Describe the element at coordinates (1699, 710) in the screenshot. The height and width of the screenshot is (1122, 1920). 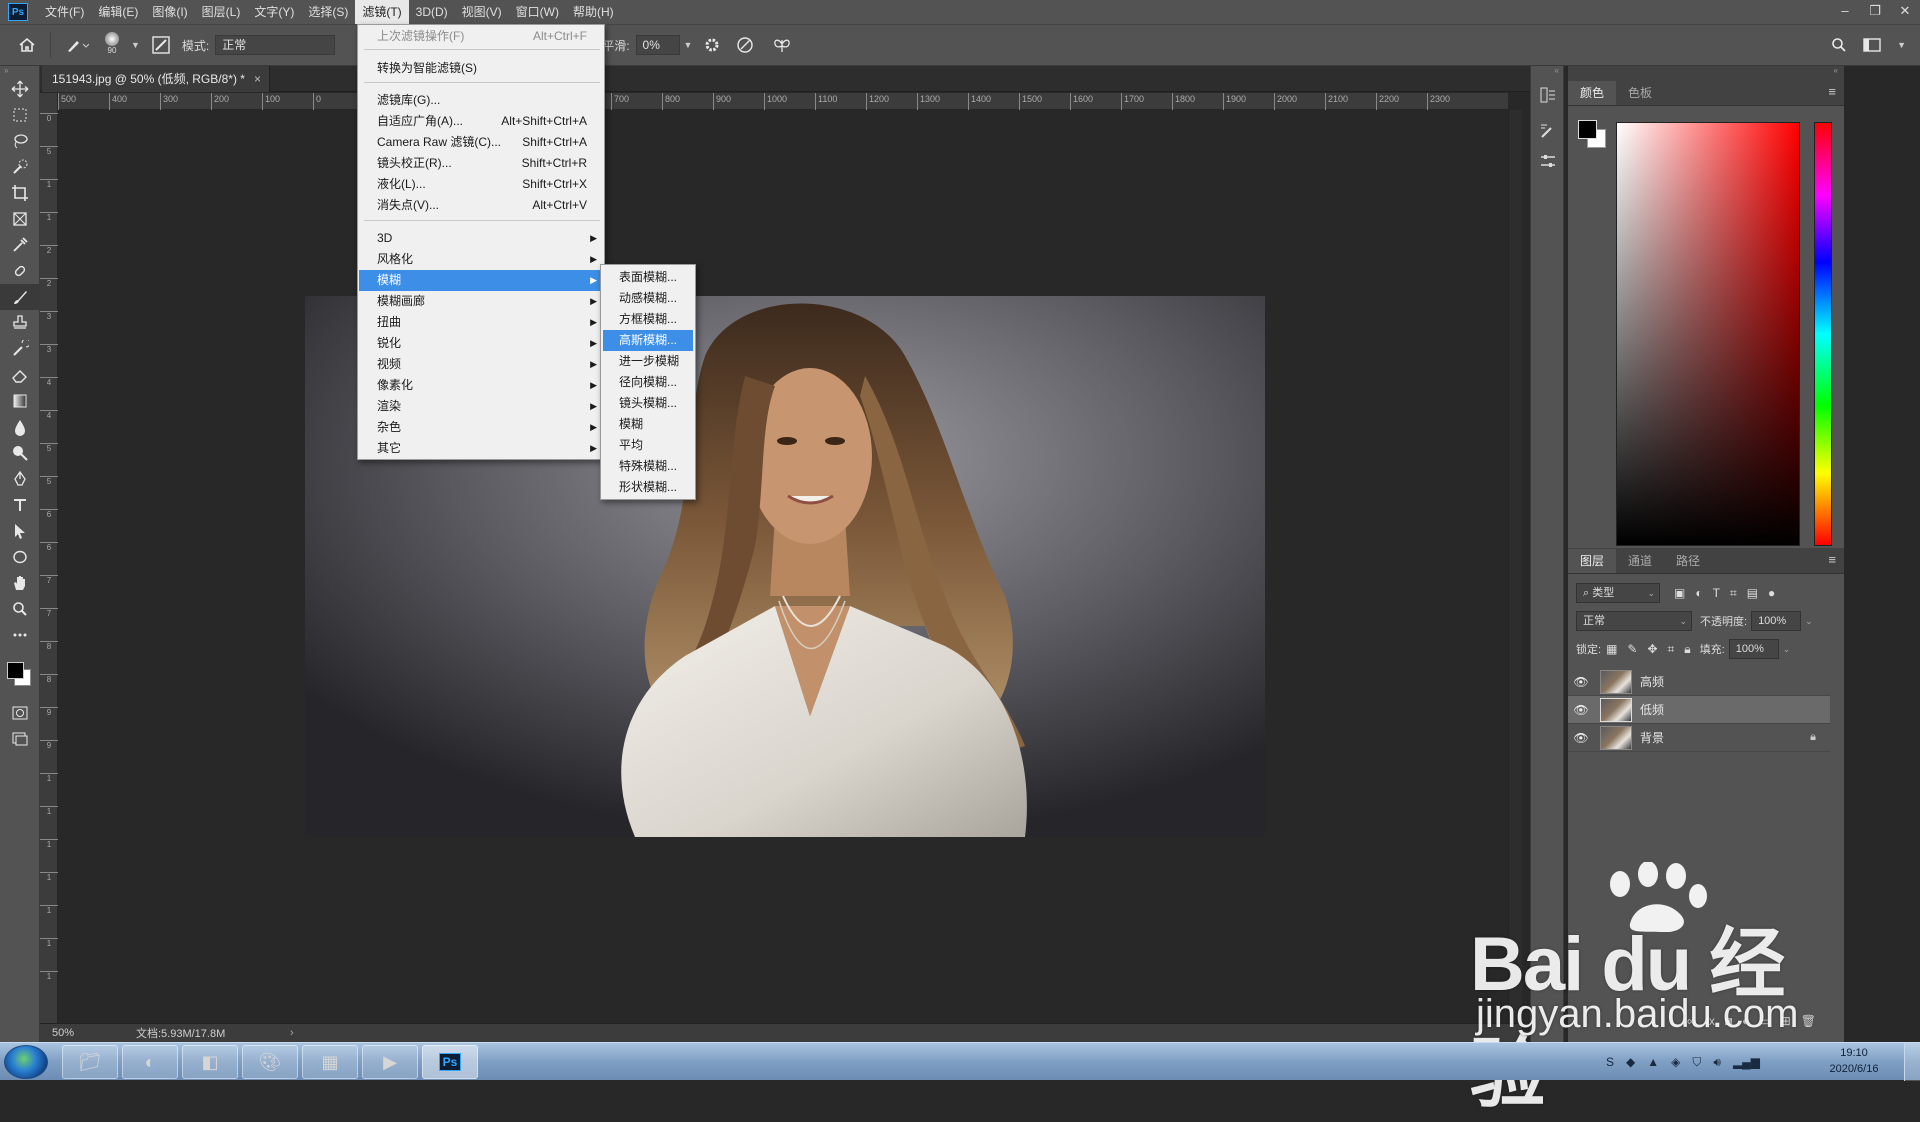
I see `layer-row-selected: 👁︎ 低频` at that location.